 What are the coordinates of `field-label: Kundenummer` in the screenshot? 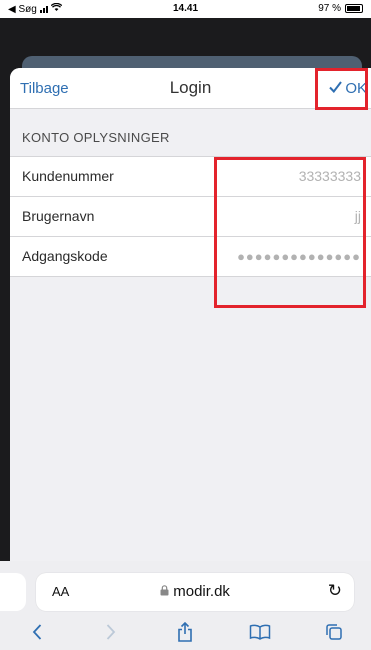 It's located at (68, 176).